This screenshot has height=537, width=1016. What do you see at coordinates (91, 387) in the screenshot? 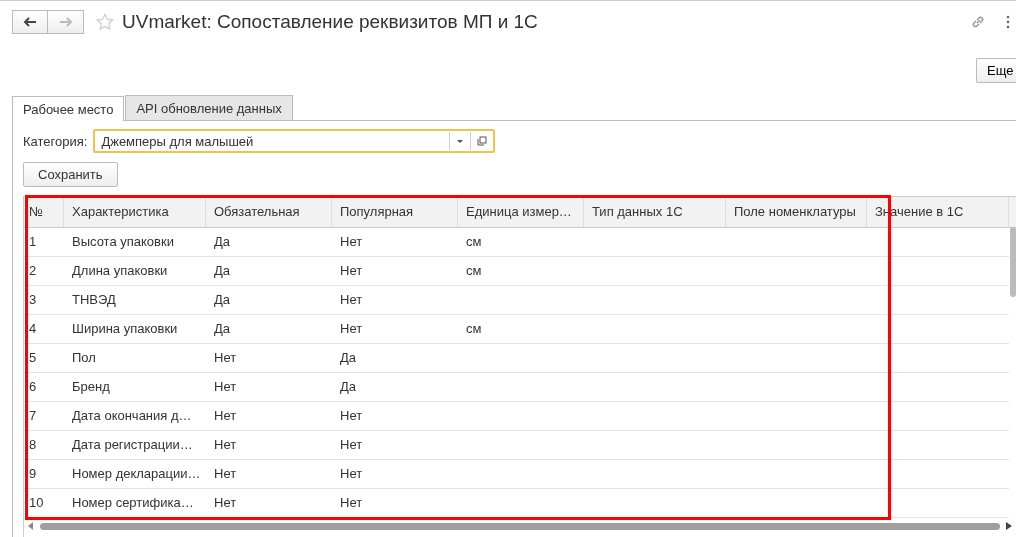
I see `table-cell-text: Бренд` at bounding box center [91, 387].